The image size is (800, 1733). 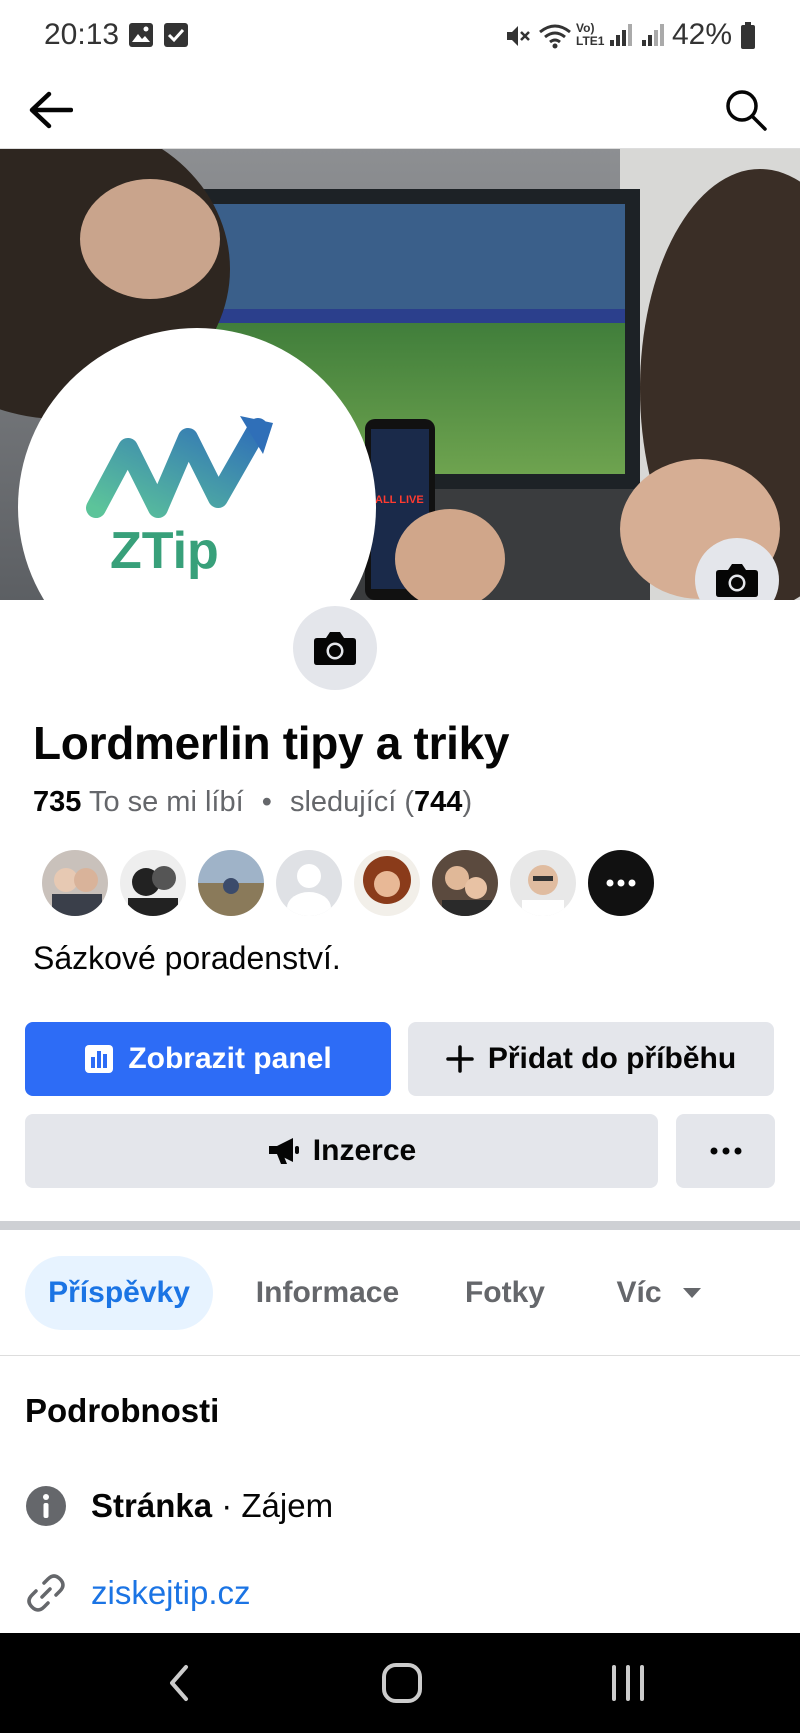 I want to click on page-description: Sázkové poradenství., so click(x=187, y=958).